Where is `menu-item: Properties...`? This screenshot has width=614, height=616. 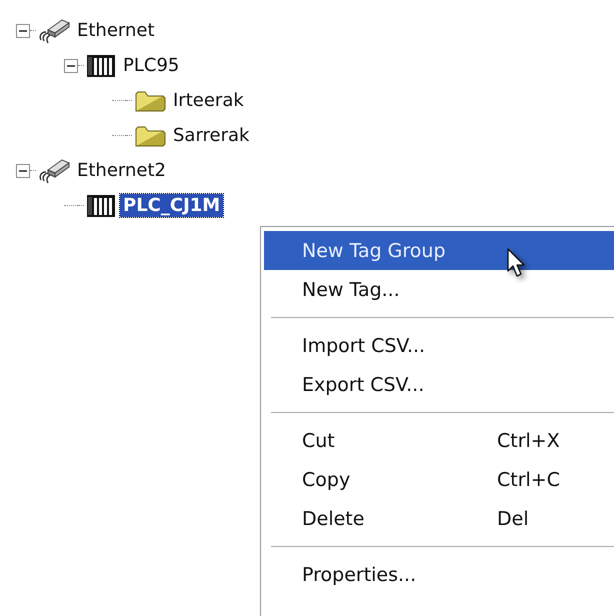 menu-item: Properties... is located at coordinates (439, 574).